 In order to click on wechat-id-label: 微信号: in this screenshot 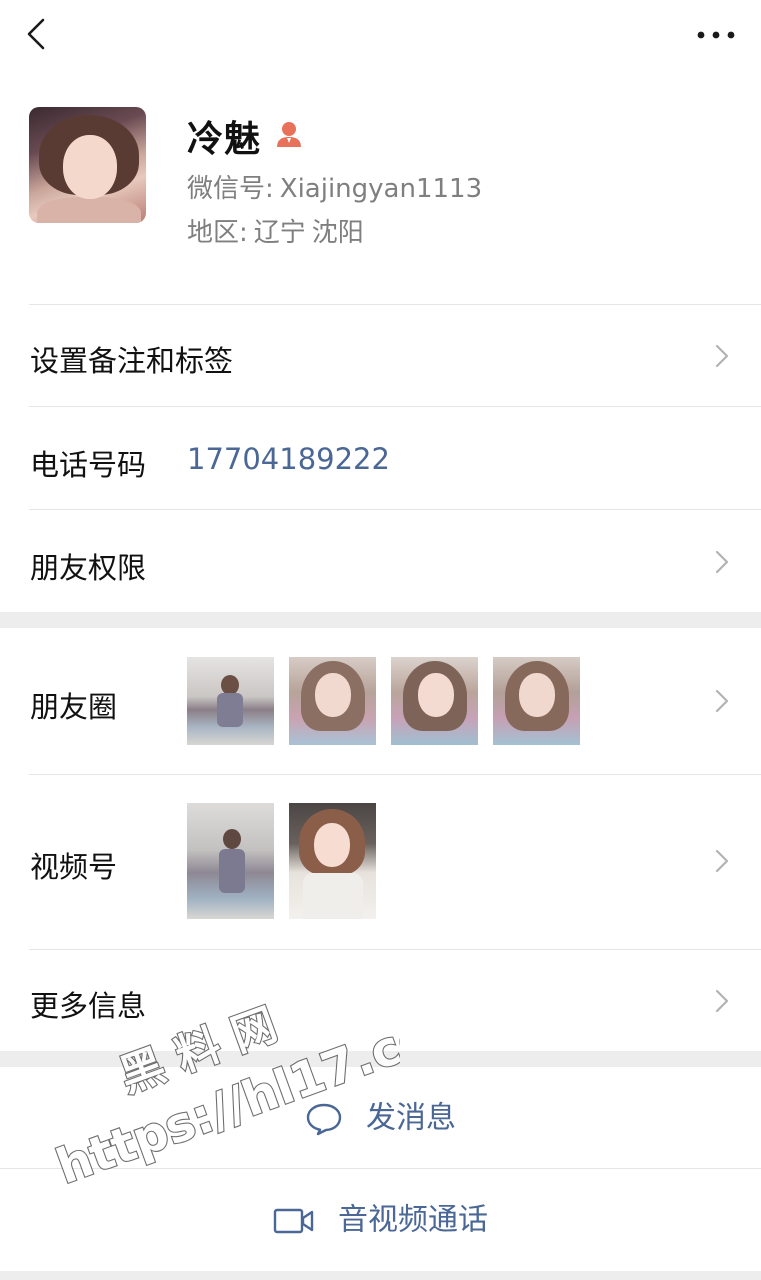, I will do `click(230, 189)`.